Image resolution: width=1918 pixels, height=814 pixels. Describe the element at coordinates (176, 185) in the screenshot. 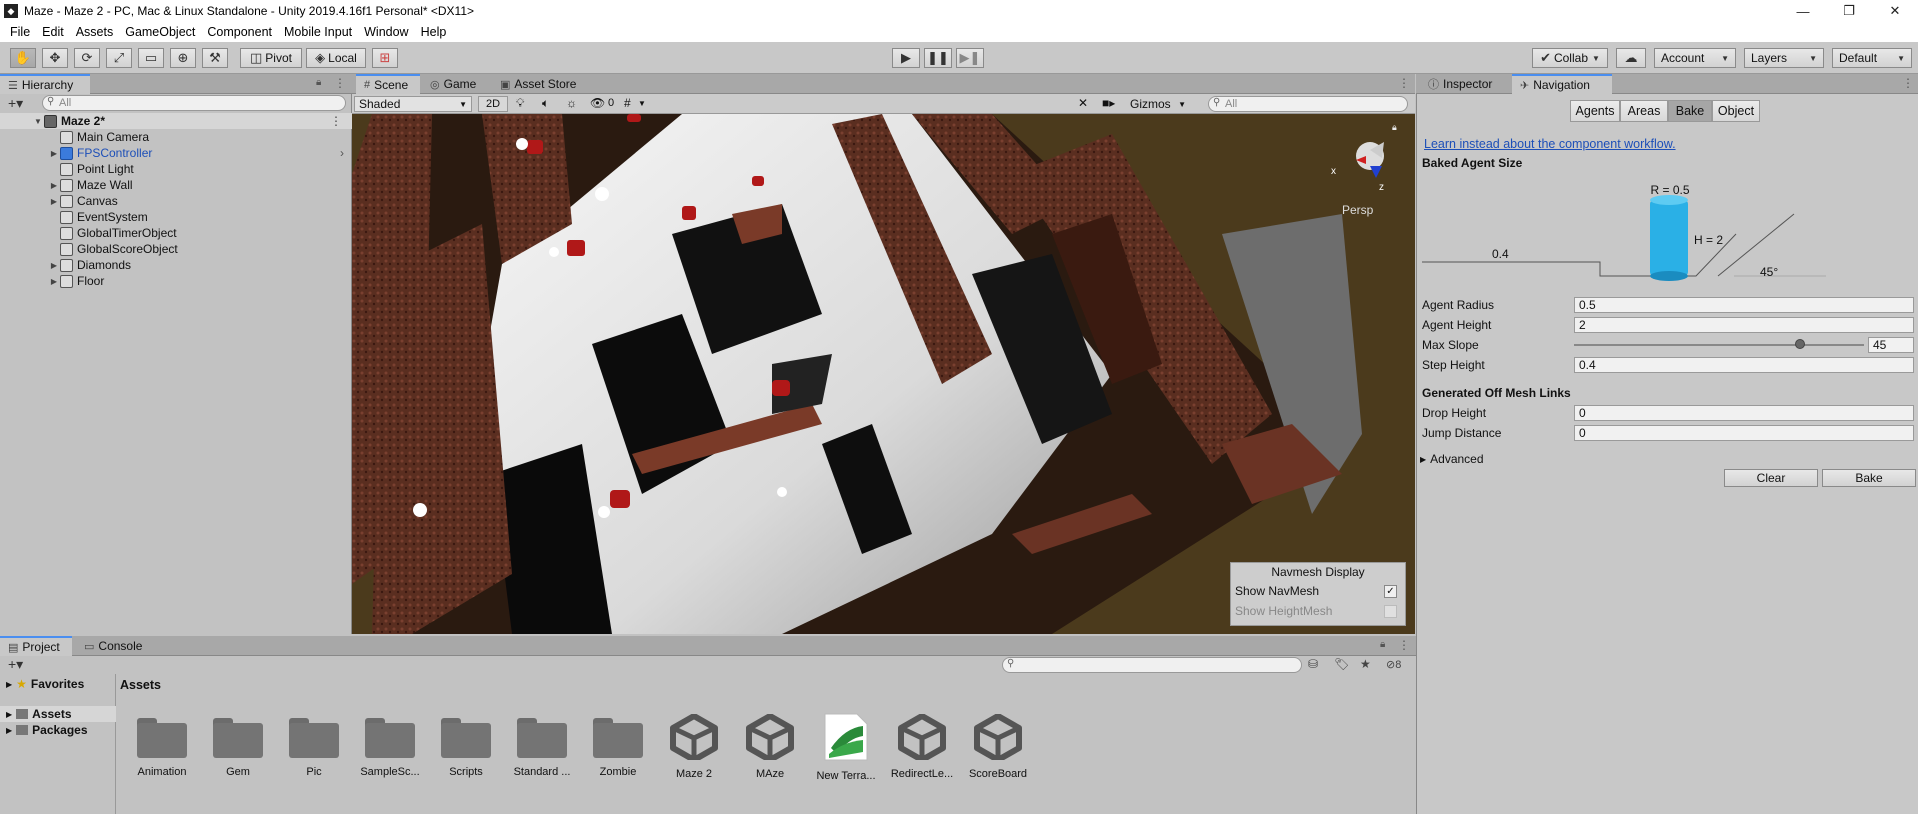

I see `hierarchy-item-maze-wall: ▶ Maze Wall` at that location.